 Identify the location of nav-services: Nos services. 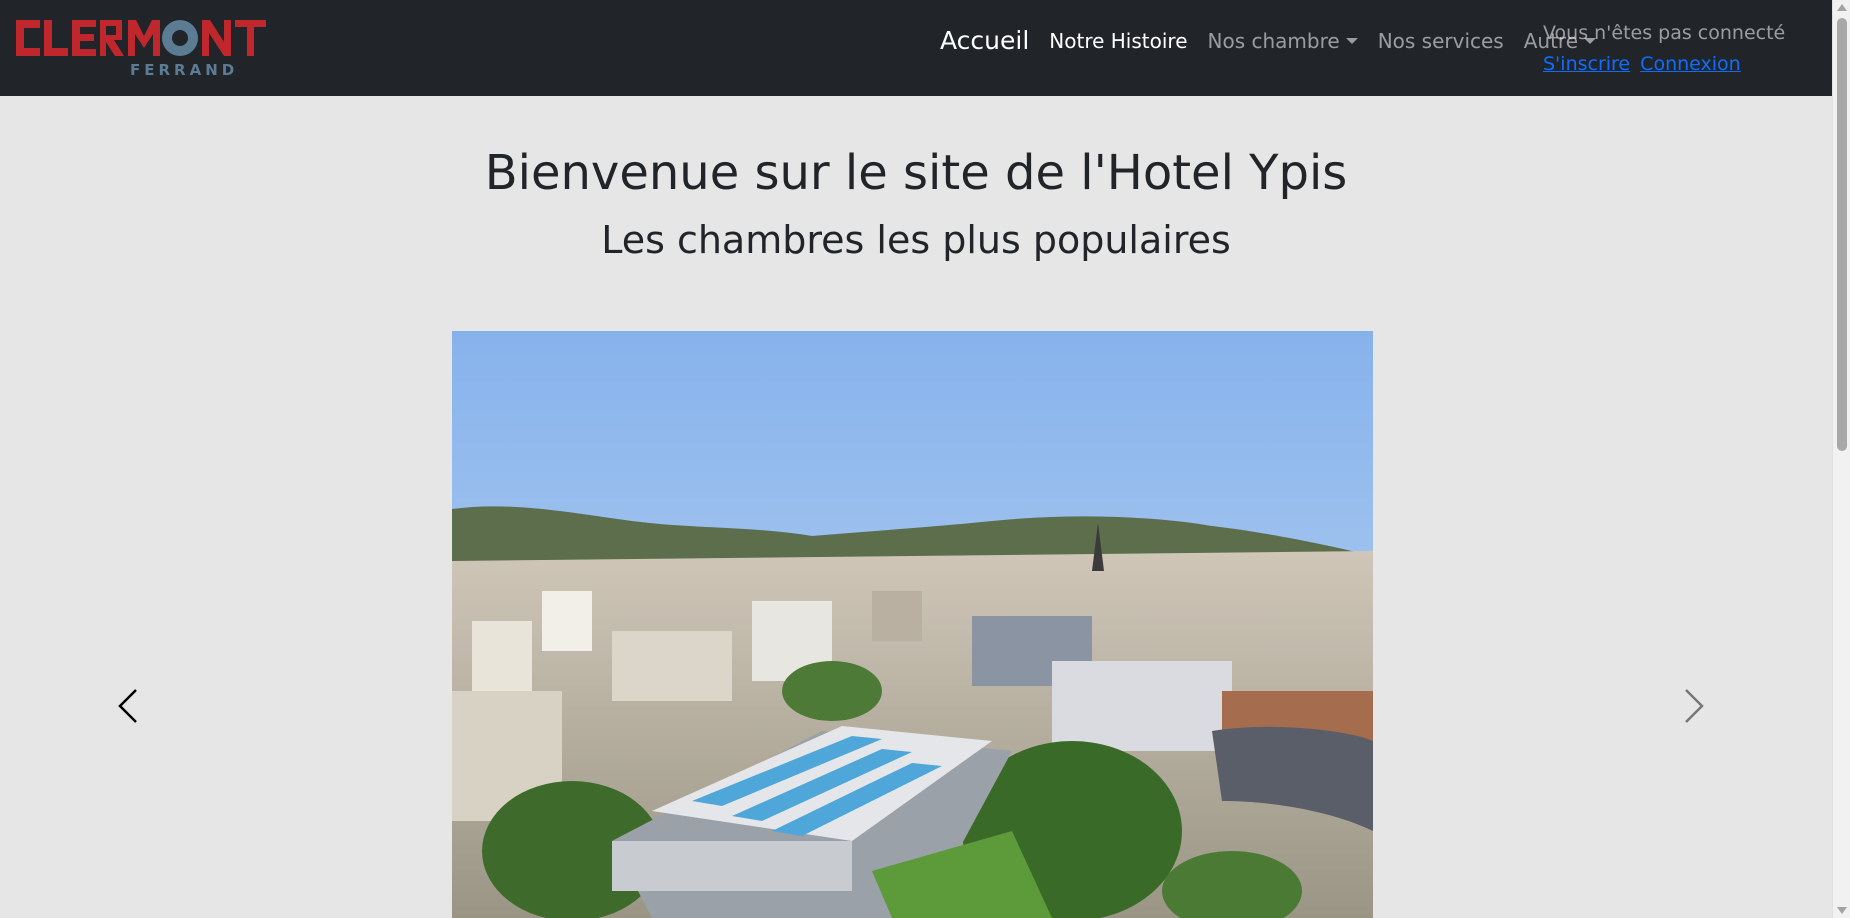
(1441, 41).